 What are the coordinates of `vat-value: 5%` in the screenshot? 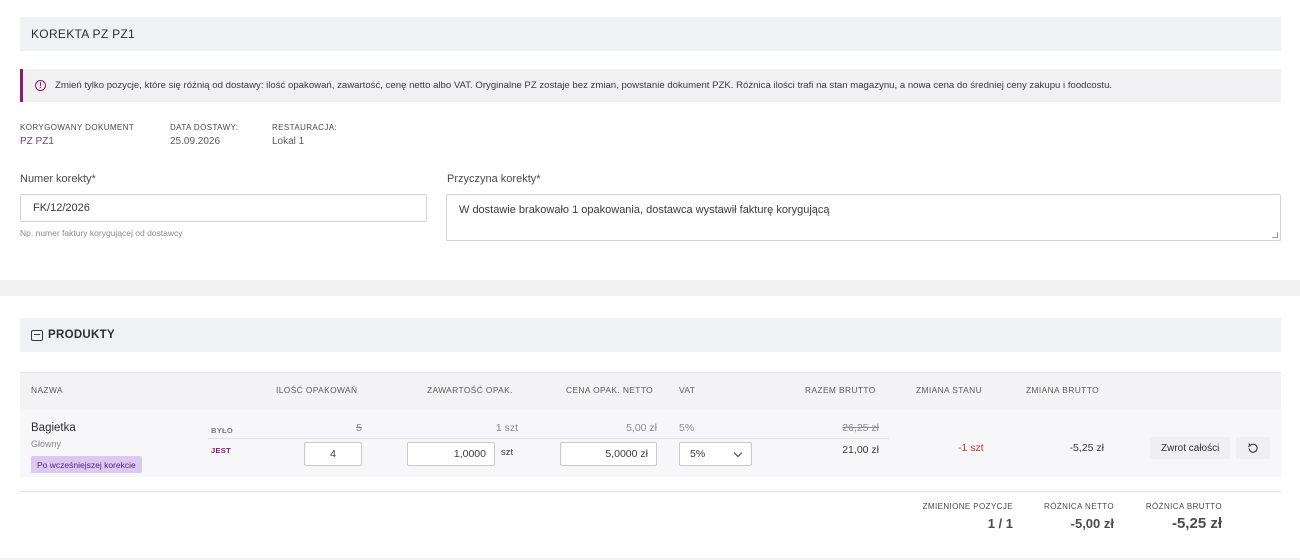 It's located at (698, 454).